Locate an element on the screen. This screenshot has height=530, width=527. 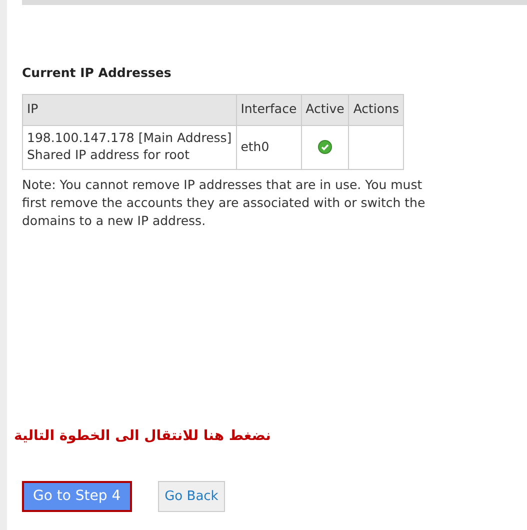
column-header: Interface is located at coordinates (269, 110).